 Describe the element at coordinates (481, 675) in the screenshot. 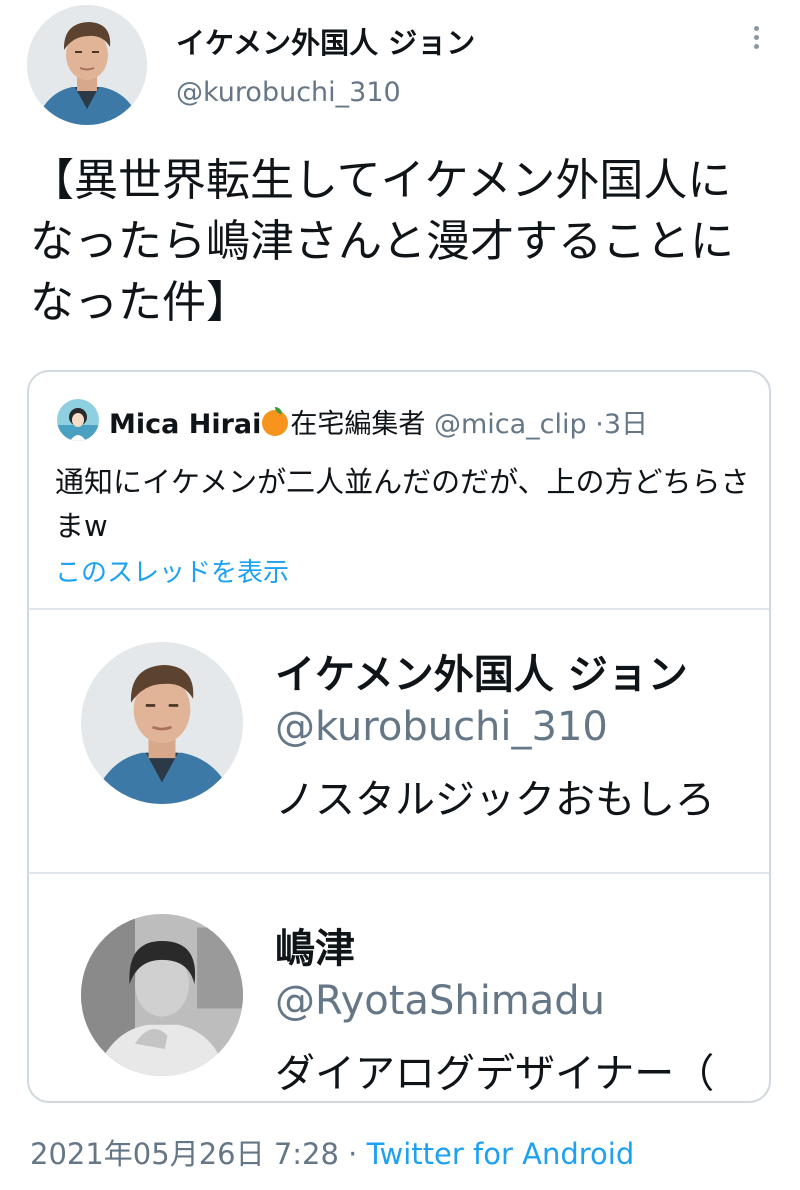

I see `card-display-name: イケメン外国人 ジョン` at that location.